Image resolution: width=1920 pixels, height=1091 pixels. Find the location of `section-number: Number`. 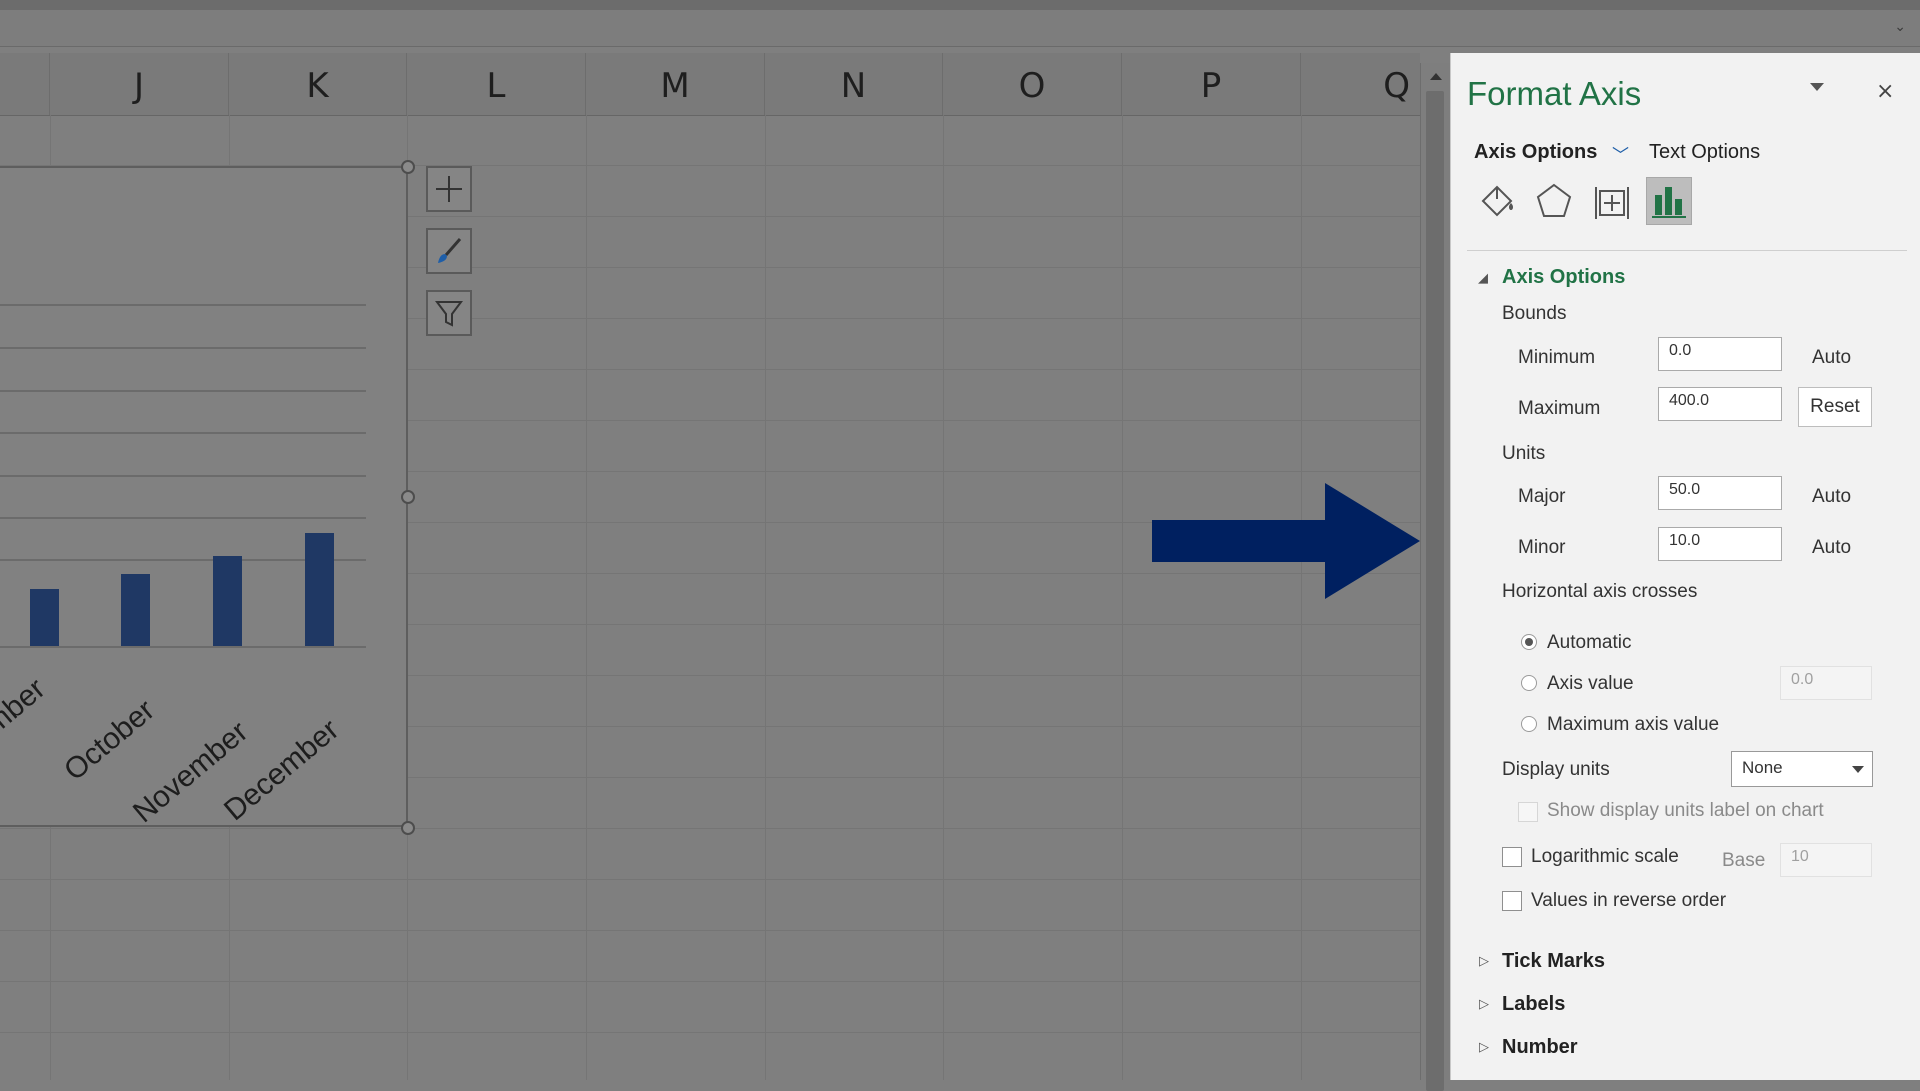

section-number: Number is located at coordinates (1540, 1047).